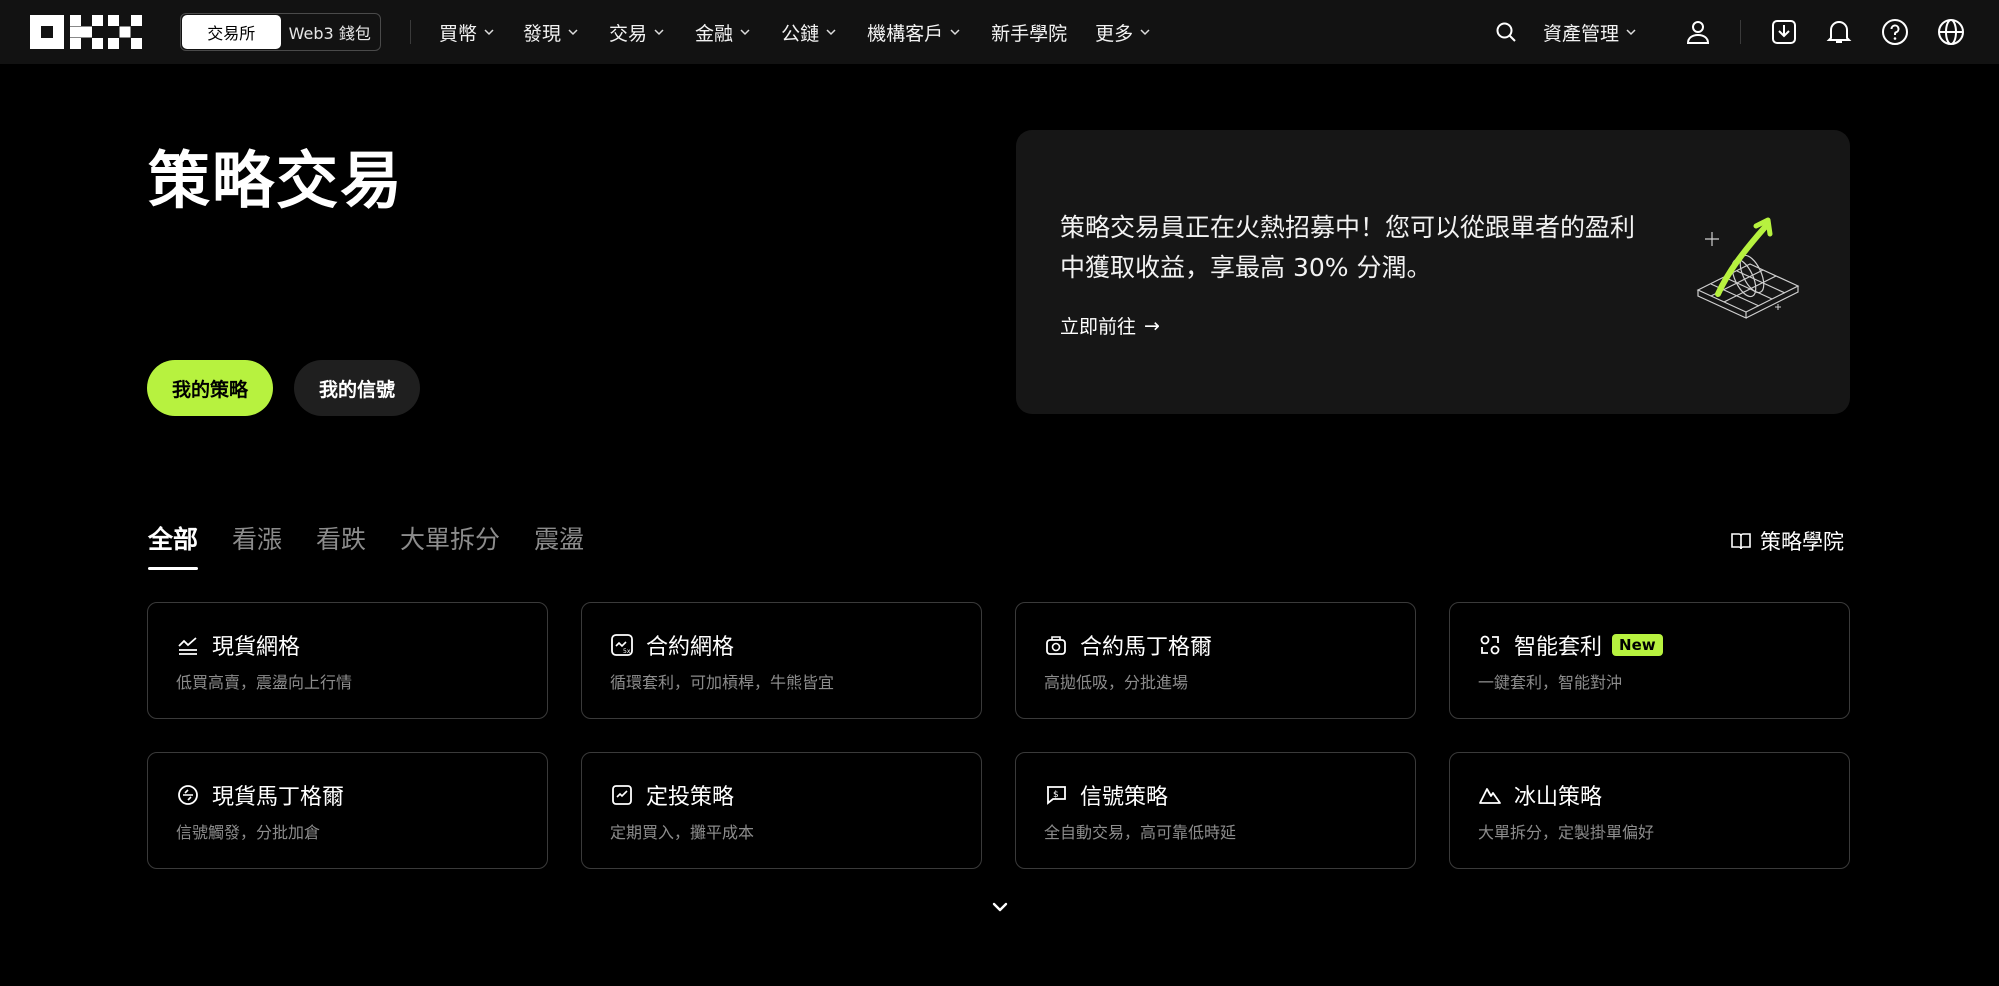  Describe the element at coordinates (628, 33) in the screenshot. I see `nav-label: 交易` at that location.